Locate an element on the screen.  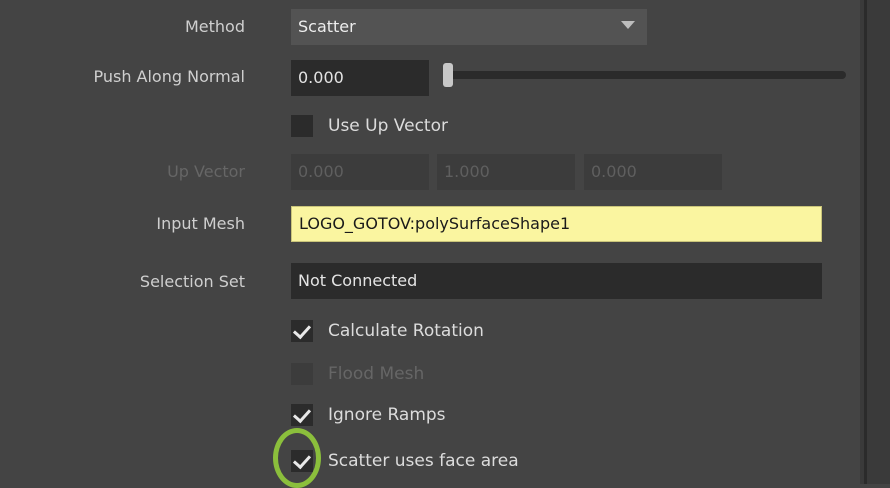
input-mesh-label: Input Mesh is located at coordinates (200, 223).